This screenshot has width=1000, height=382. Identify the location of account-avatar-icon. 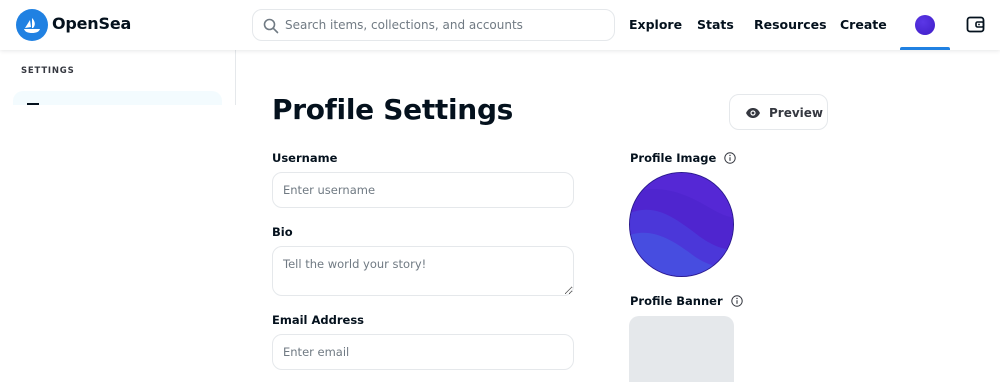
(925, 25).